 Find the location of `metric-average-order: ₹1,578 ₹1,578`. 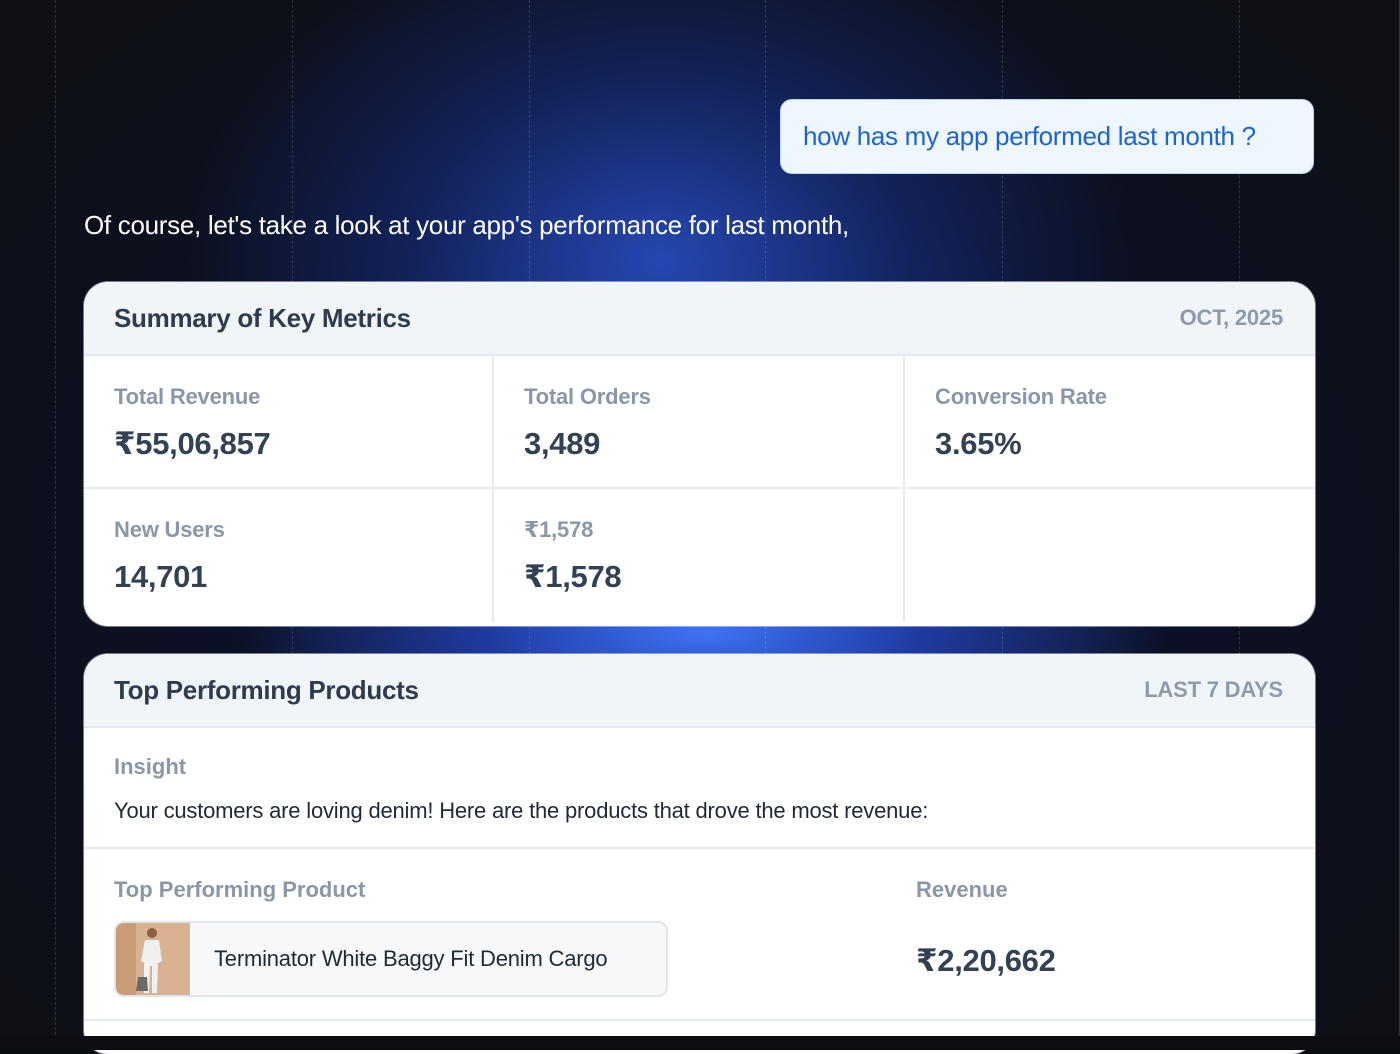

metric-average-order: ₹1,578 ₹1,578 is located at coordinates (699, 555).